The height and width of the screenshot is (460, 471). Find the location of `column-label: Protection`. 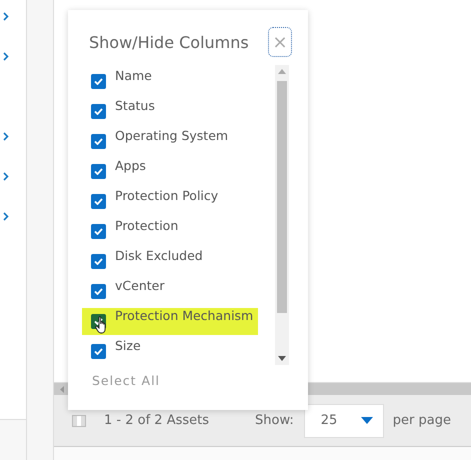

column-label: Protection is located at coordinates (146, 226).